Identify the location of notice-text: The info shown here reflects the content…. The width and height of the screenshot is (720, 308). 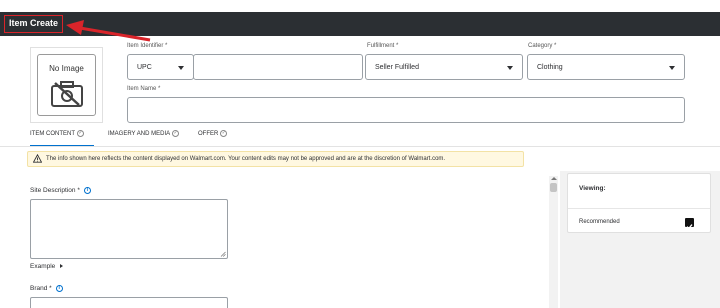
(246, 159).